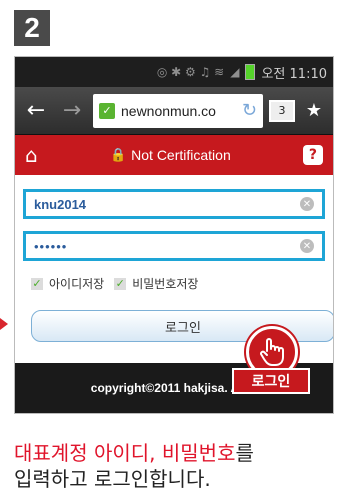 Image resolution: width=344 pixels, height=503 pixels. I want to click on save-id-label: 아이디저장, so click(77, 284).